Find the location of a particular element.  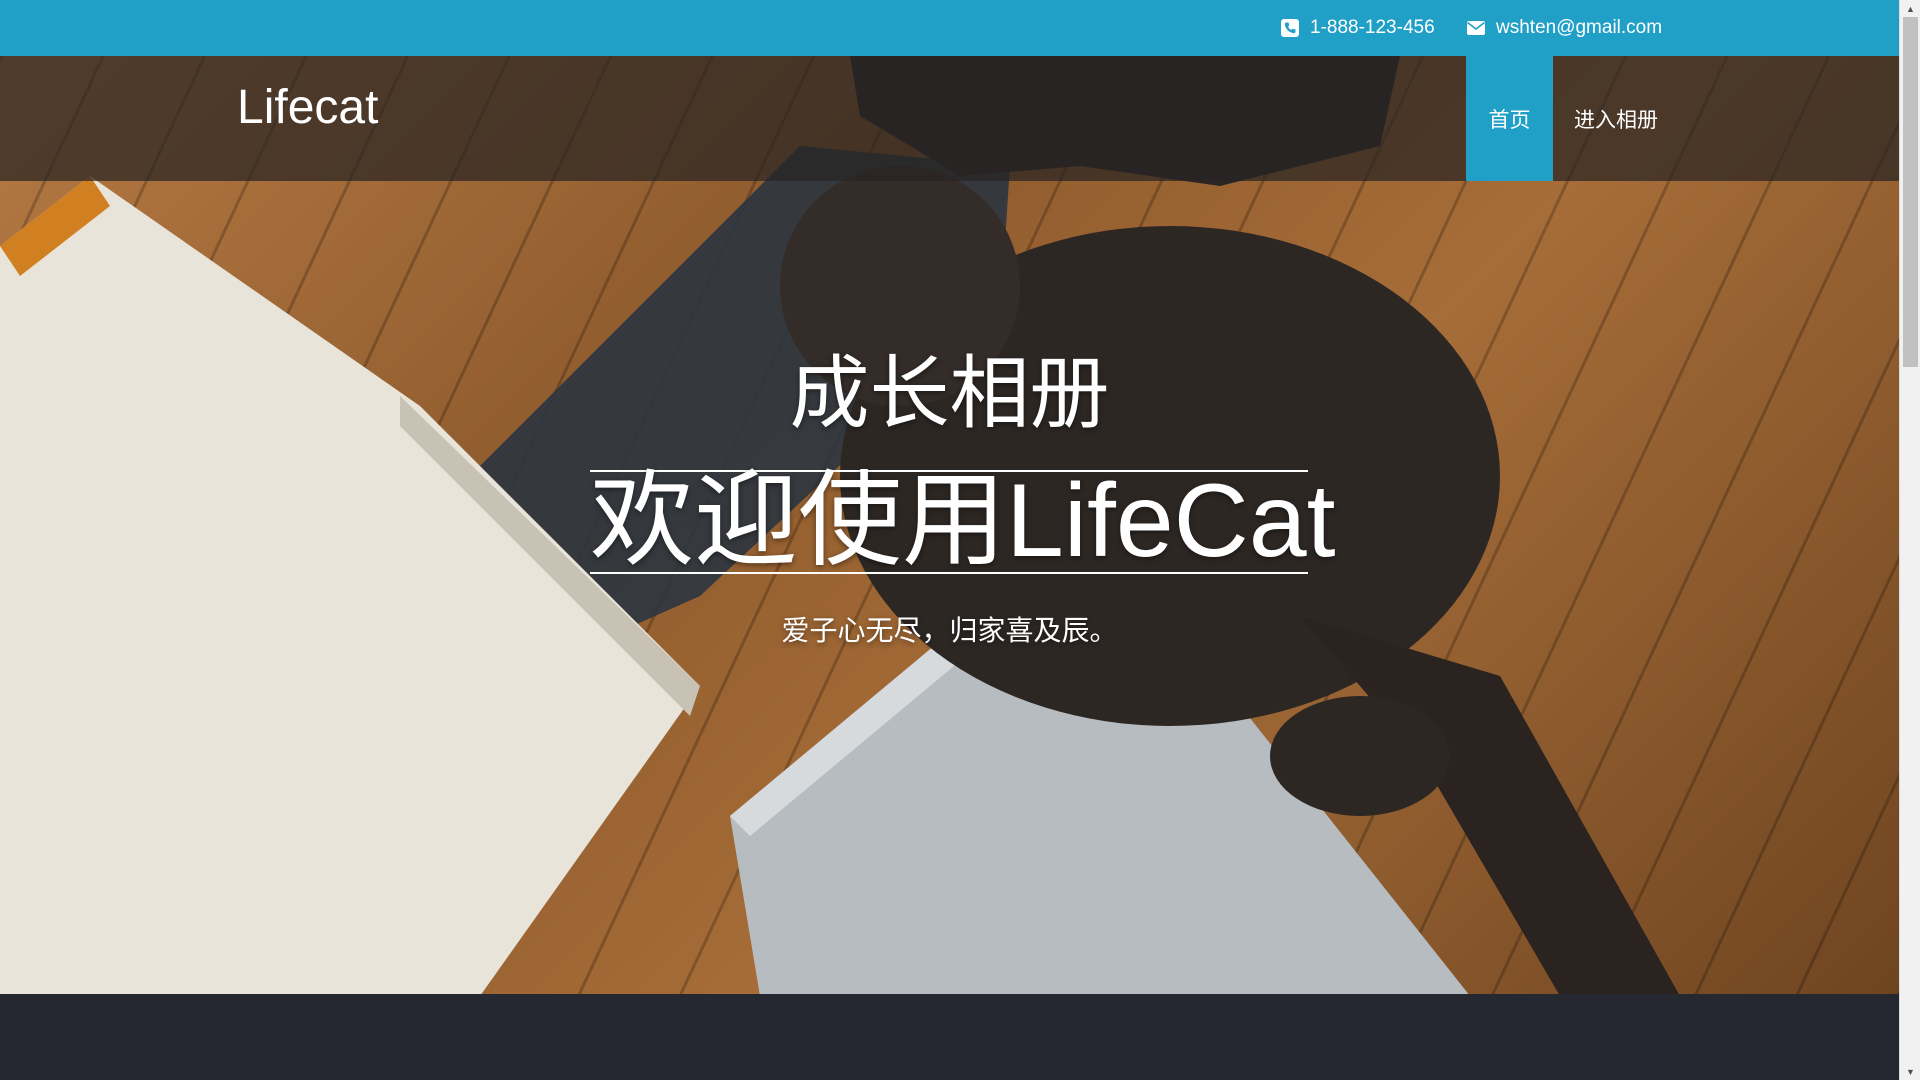

phone-number: 1-888-123-456 is located at coordinates (1372, 27).